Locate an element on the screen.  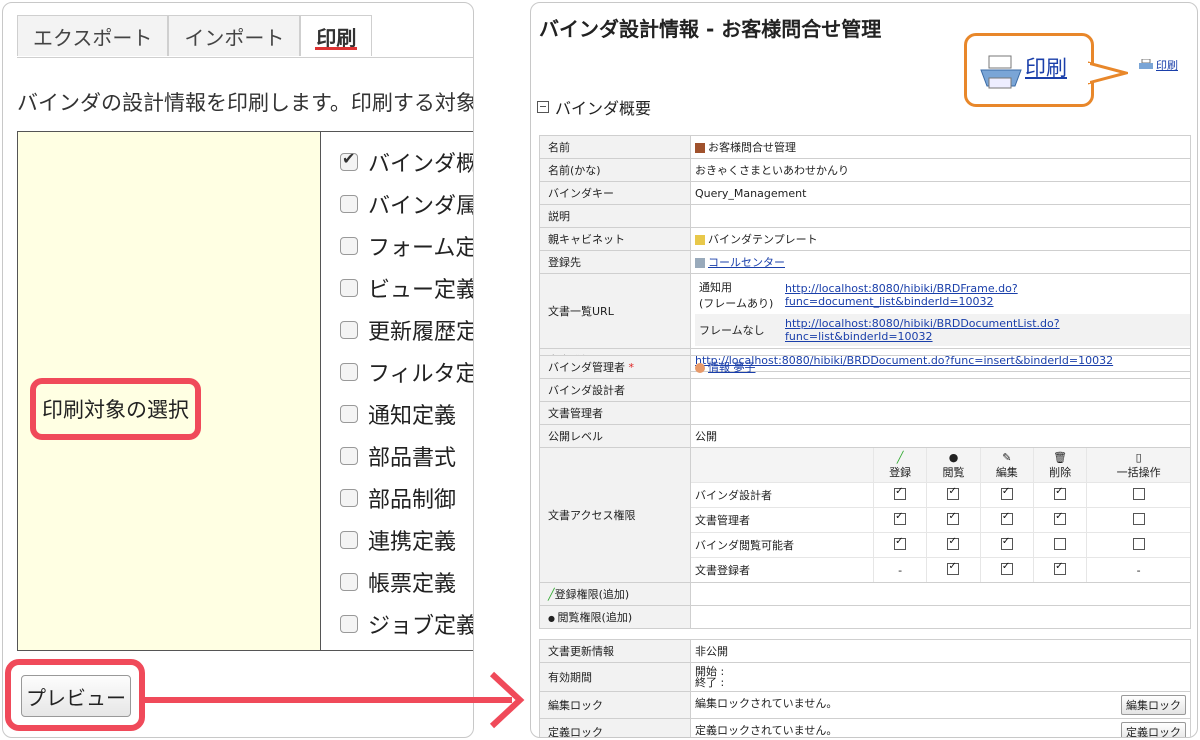
key-cell: 公開レベル is located at coordinates (615, 436).